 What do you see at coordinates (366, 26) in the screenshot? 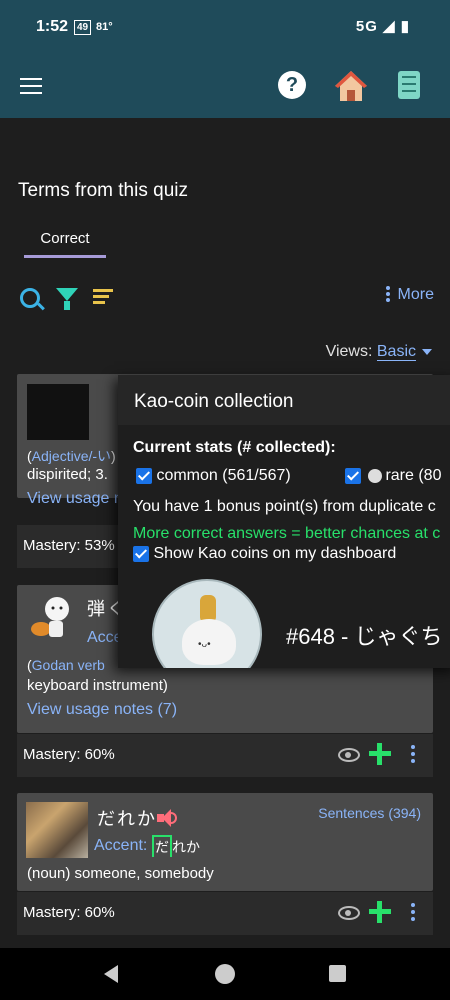
I see `network-label: 5G` at bounding box center [366, 26].